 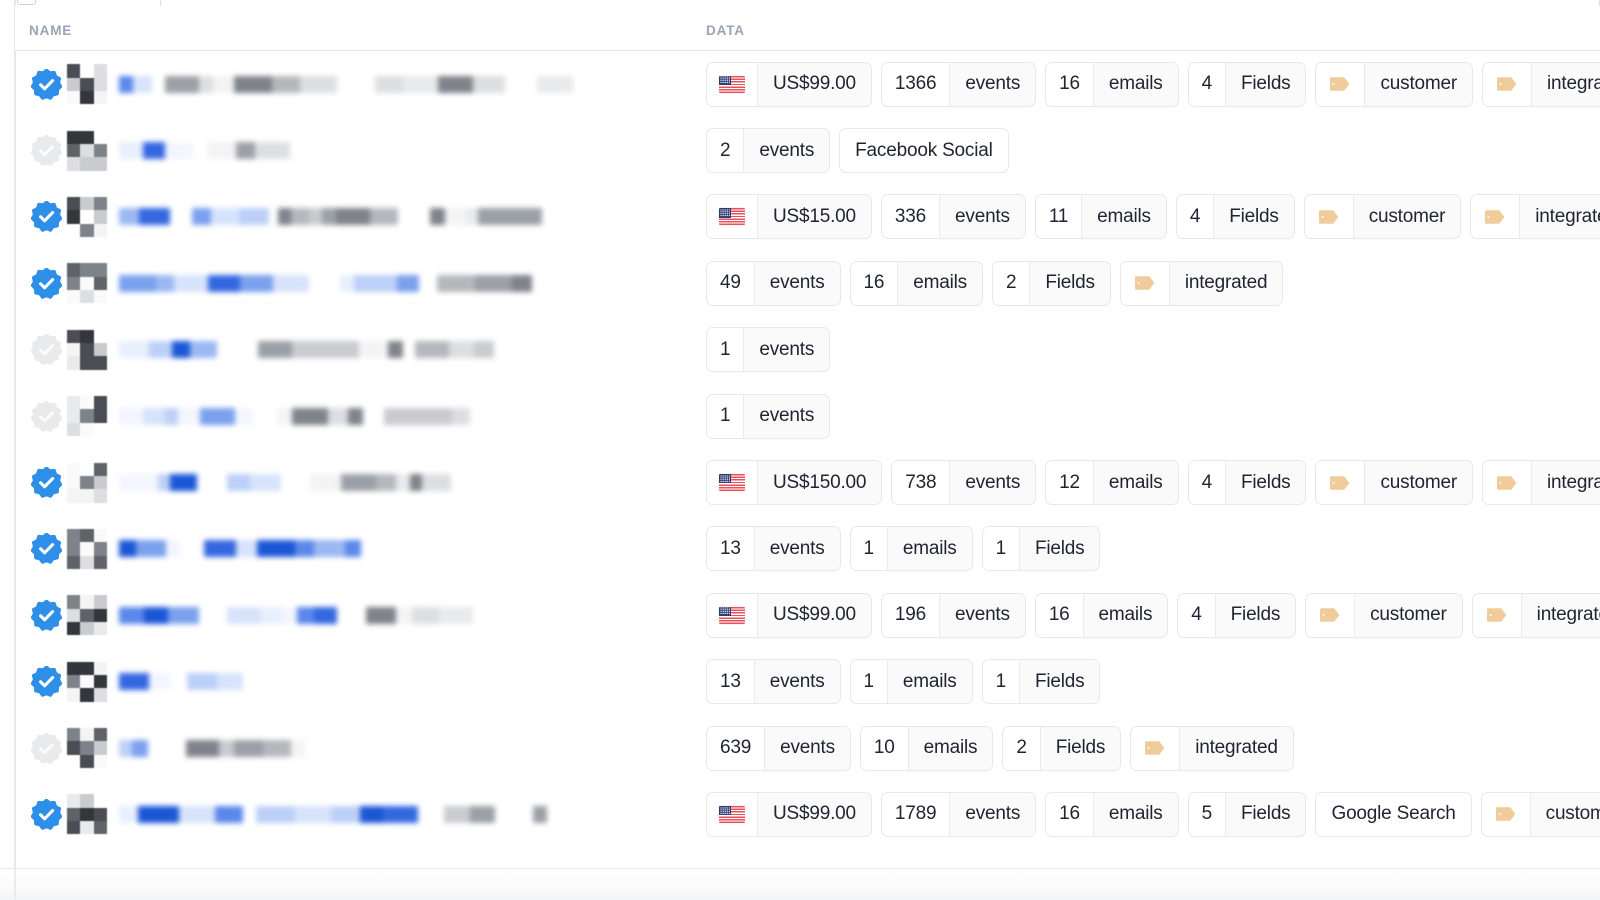 I want to click on row-data-cell: 639 events 10 emails 2 Fields integrated, so click(x=1153, y=748).